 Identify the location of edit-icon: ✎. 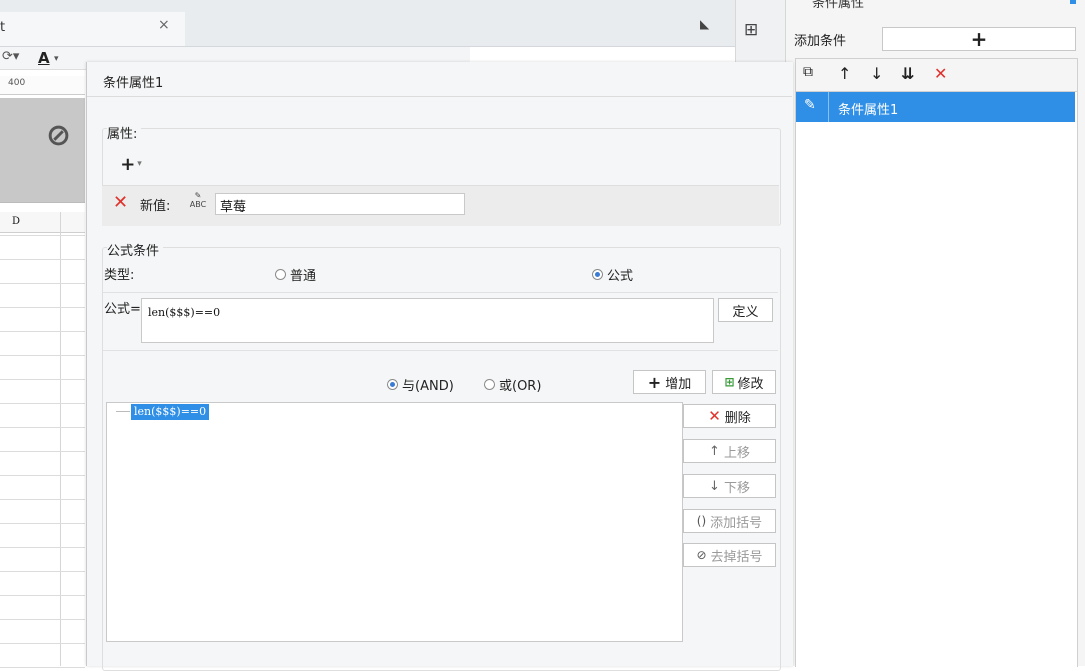
(810, 105).